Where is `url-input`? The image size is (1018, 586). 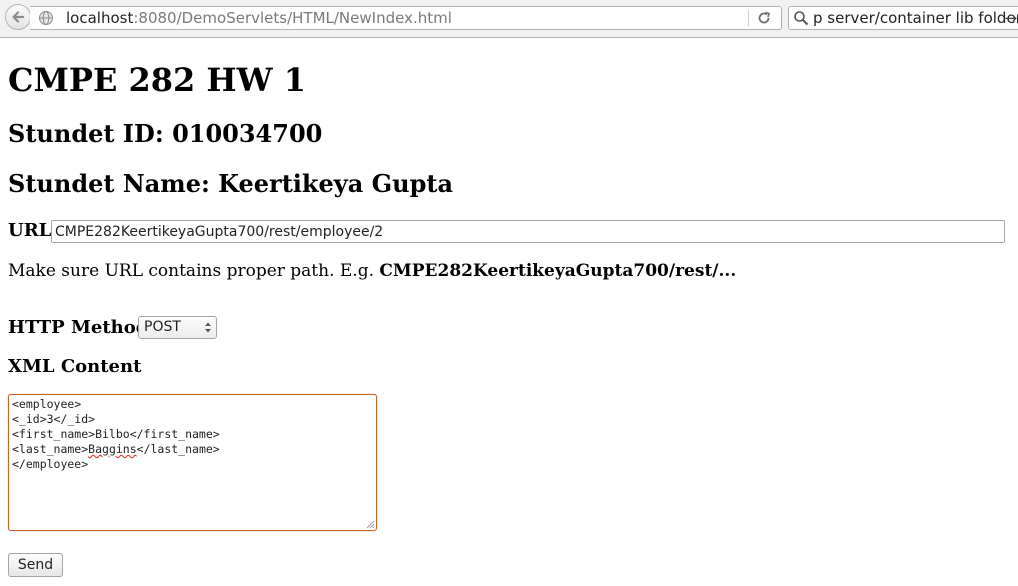
url-input is located at coordinates (528, 231).